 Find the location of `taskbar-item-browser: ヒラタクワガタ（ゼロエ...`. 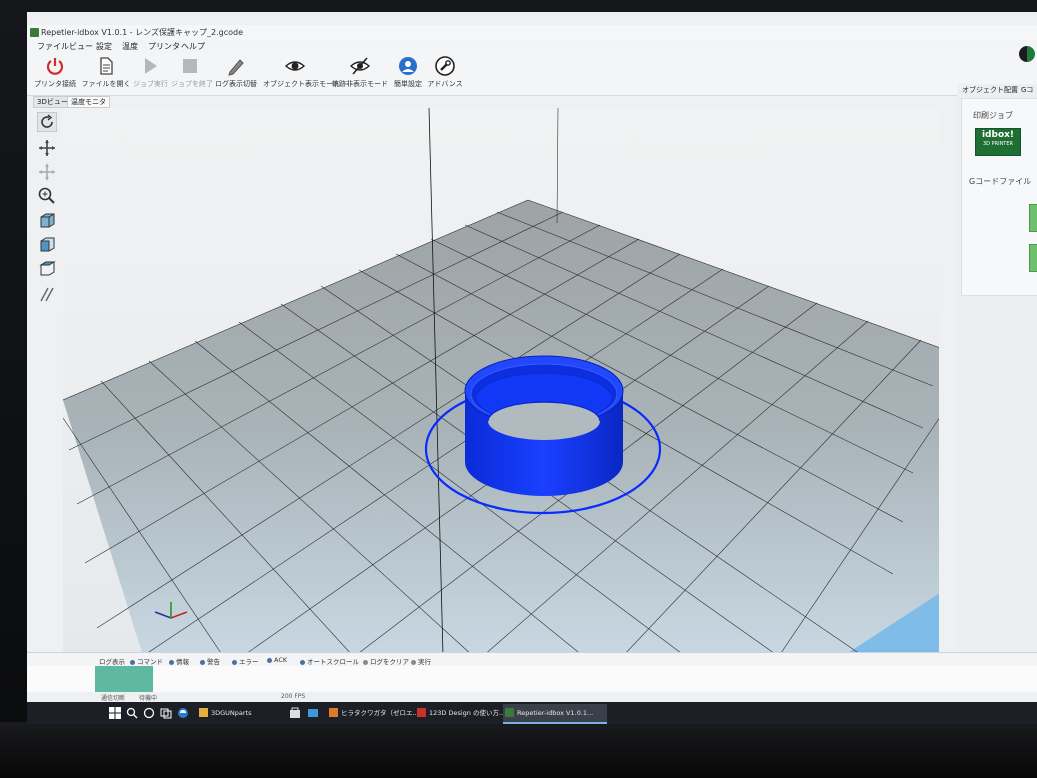

taskbar-item-browser: ヒラタクワガタ（ゼロエ... is located at coordinates (376, 713).